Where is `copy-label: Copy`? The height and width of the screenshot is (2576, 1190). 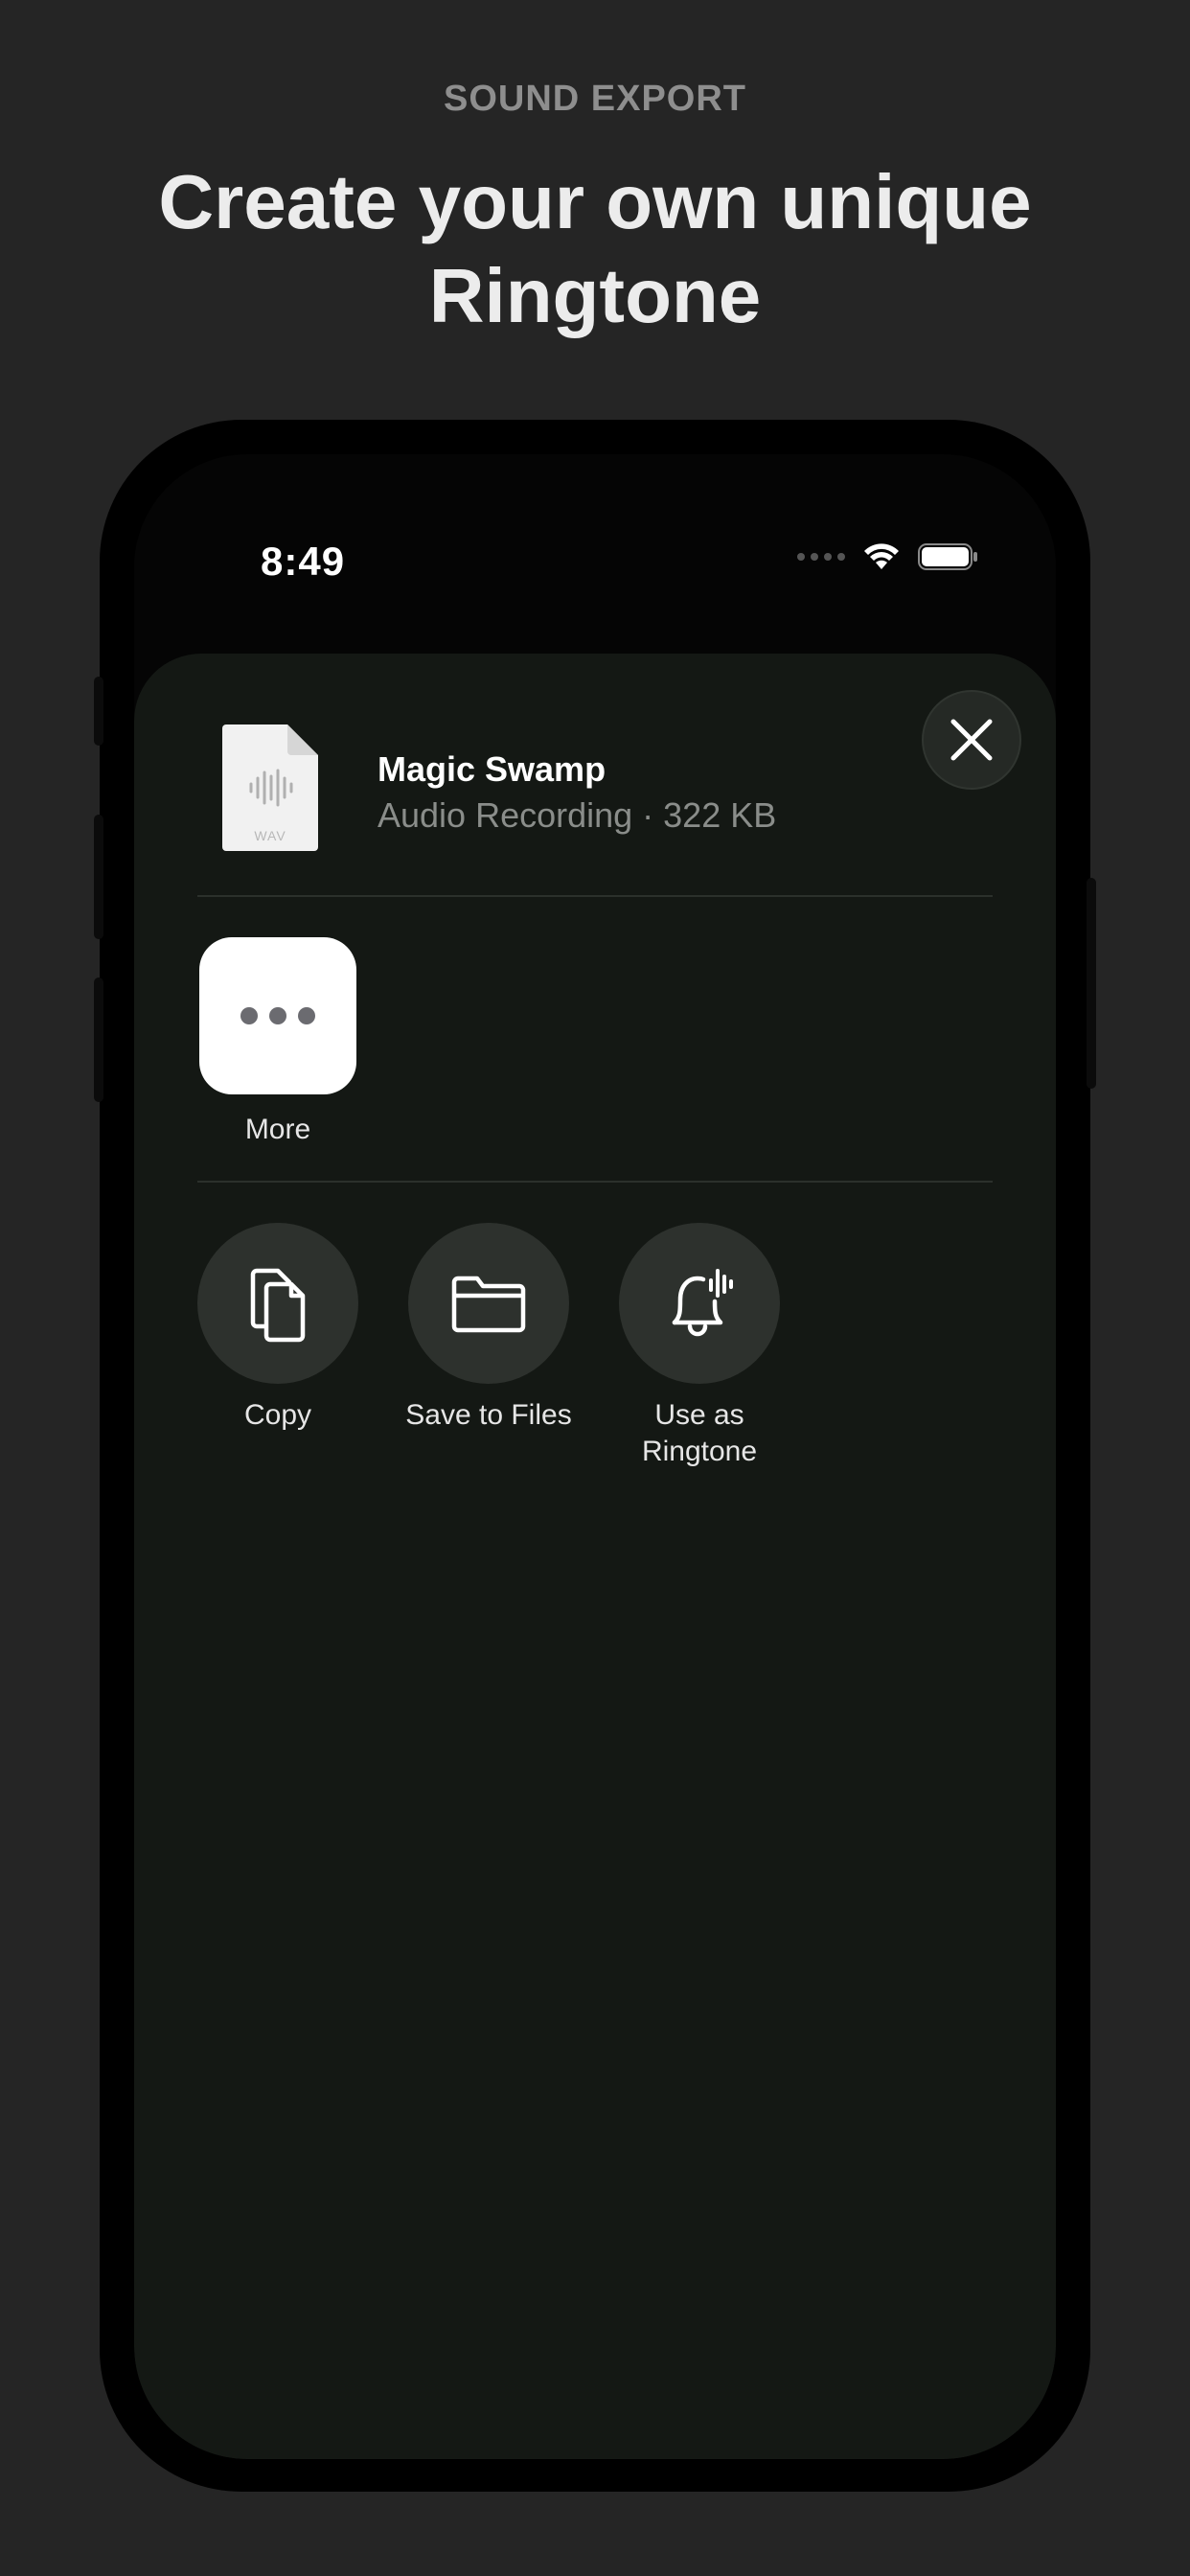
copy-label: Copy is located at coordinates (278, 1415).